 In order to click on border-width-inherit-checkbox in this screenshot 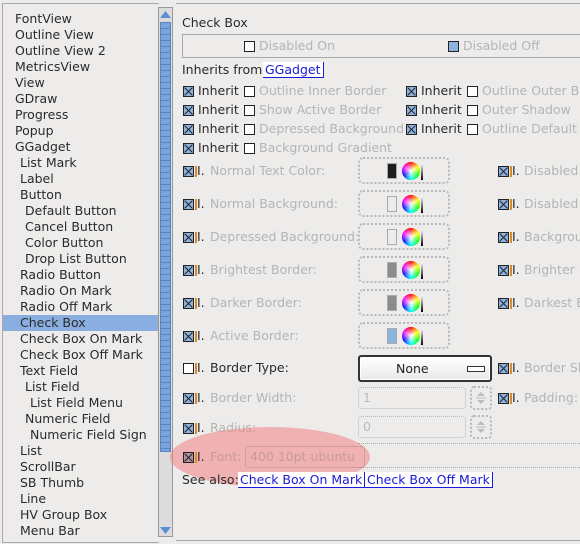, I will do `click(188, 398)`.